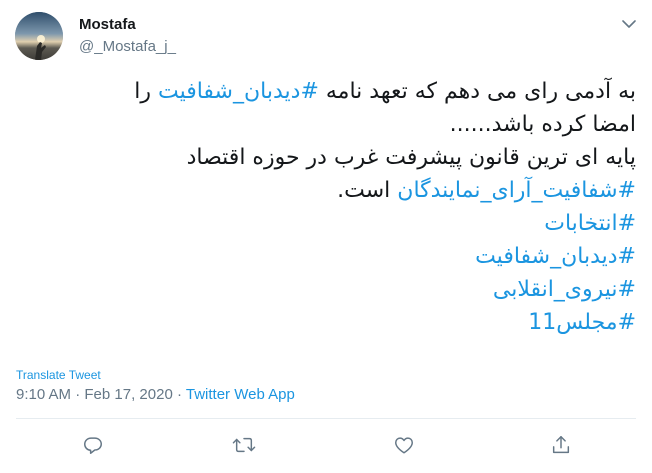 Image resolution: width=652 pixels, height=473 pixels. I want to click on divider, so click(326, 418).